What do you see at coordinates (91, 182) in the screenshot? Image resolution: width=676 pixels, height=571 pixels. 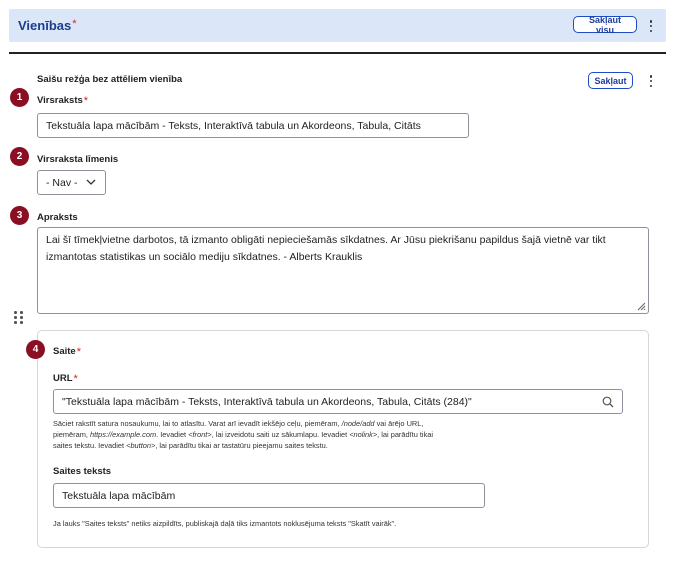 I see `chevron-down-icon` at bounding box center [91, 182].